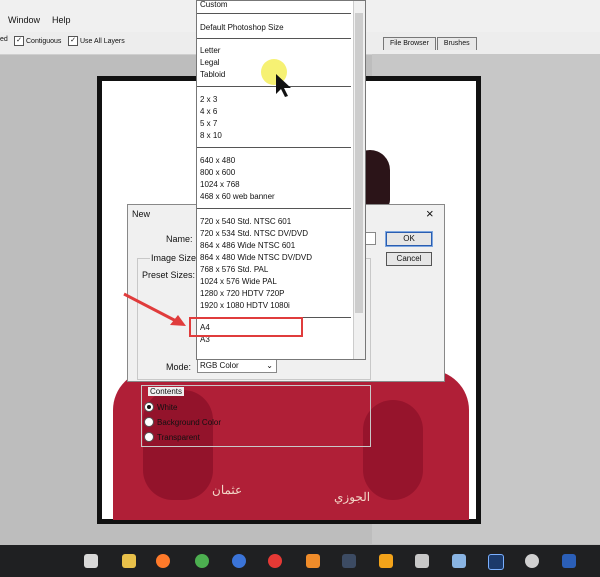 This screenshot has height=577, width=600. What do you see at coordinates (532, 561) in the screenshot?
I see `network-icon` at bounding box center [532, 561].